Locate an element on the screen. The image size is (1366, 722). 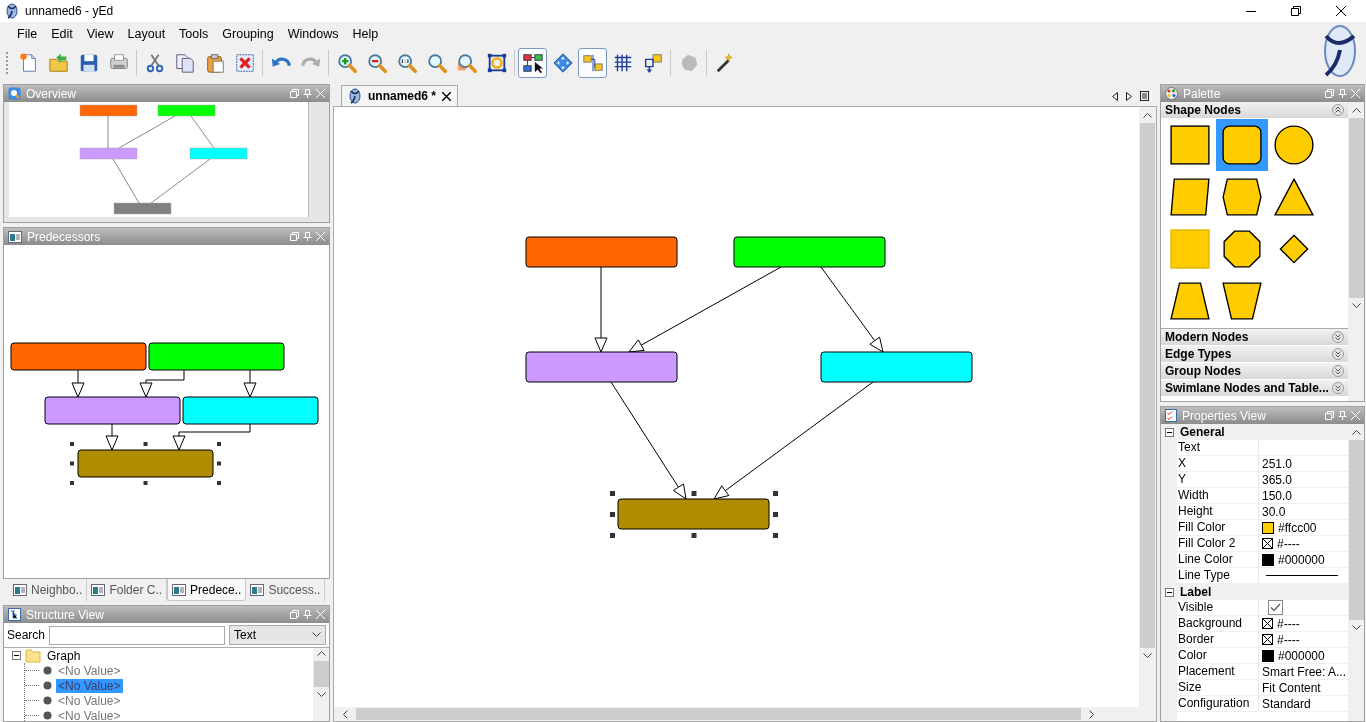
menu-item: View is located at coordinates (100, 34).